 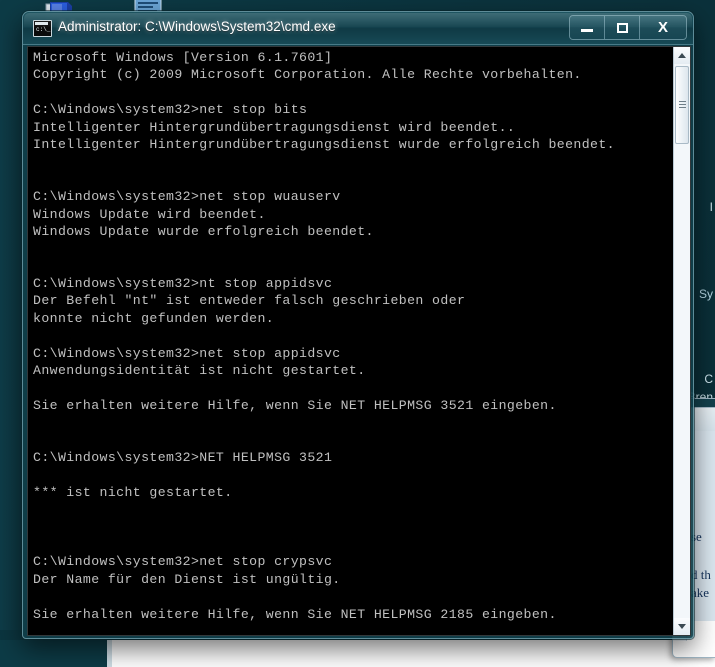 I want to click on console-line: Microsoft Windows [Version 6.1.7601], so click(x=183, y=57).